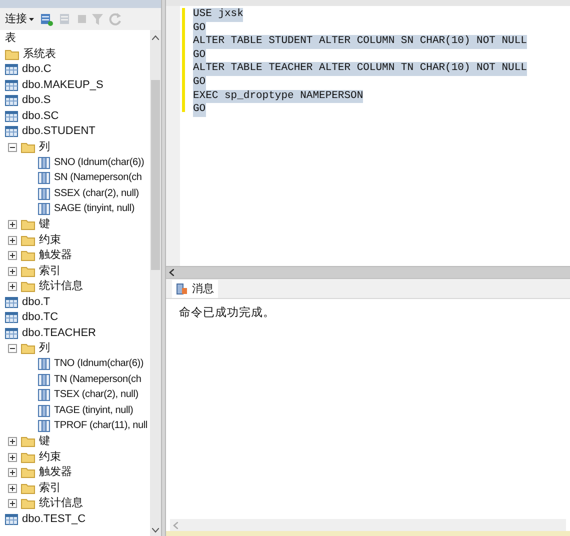 This screenshot has height=536, width=570. Describe the element at coordinates (63, 85) in the screenshot. I see `tree-item: dbo.MAKEUP_S` at that location.